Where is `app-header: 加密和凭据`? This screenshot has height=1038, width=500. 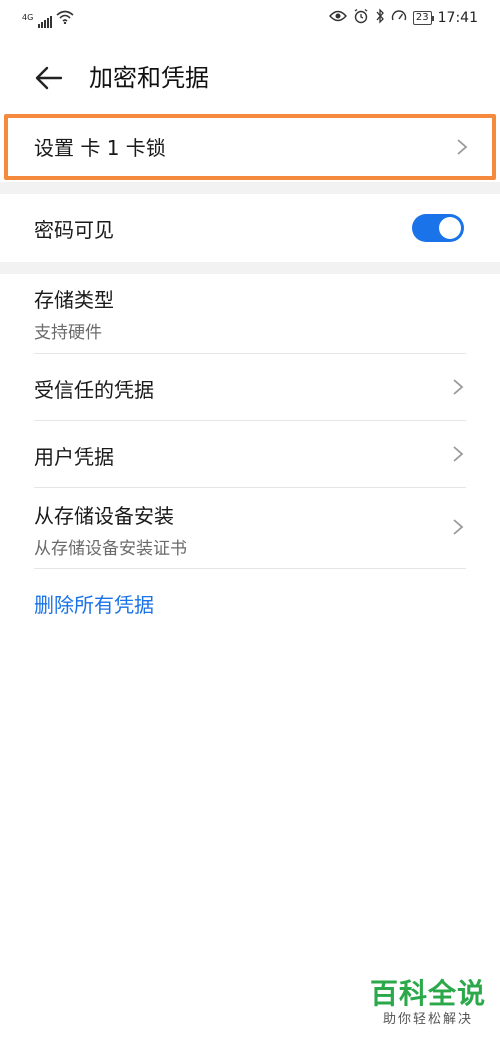 app-header: 加密和凭据 is located at coordinates (250, 78).